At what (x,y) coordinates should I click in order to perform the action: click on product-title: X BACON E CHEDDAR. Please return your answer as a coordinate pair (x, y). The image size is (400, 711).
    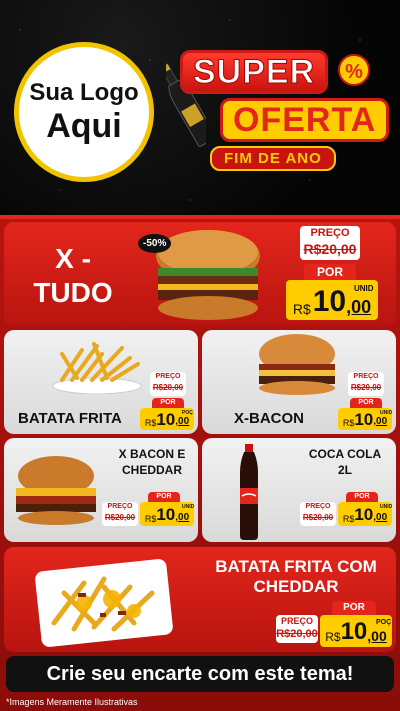
    Looking at the image, I should click on (152, 462).